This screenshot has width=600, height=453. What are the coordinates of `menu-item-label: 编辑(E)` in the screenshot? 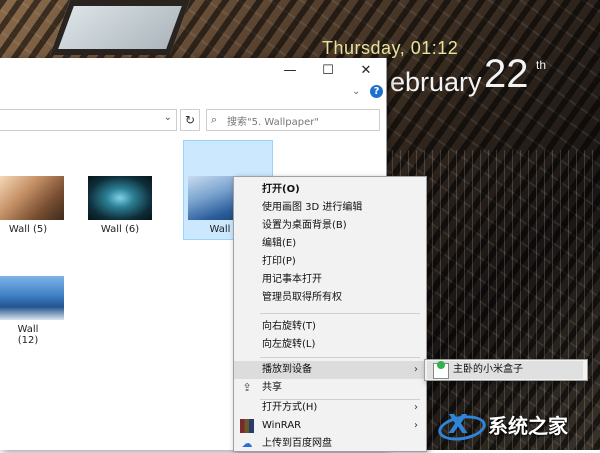 It's located at (279, 243).